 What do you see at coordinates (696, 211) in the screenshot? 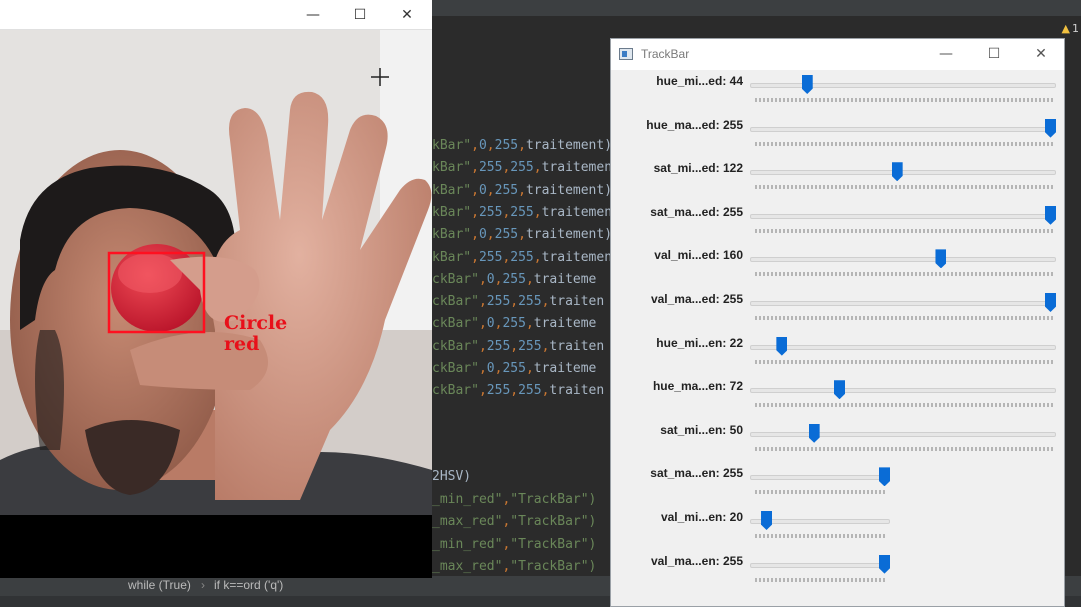
I see `trackbar-label: sat_ma...ed: 255` at bounding box center [696, 211].